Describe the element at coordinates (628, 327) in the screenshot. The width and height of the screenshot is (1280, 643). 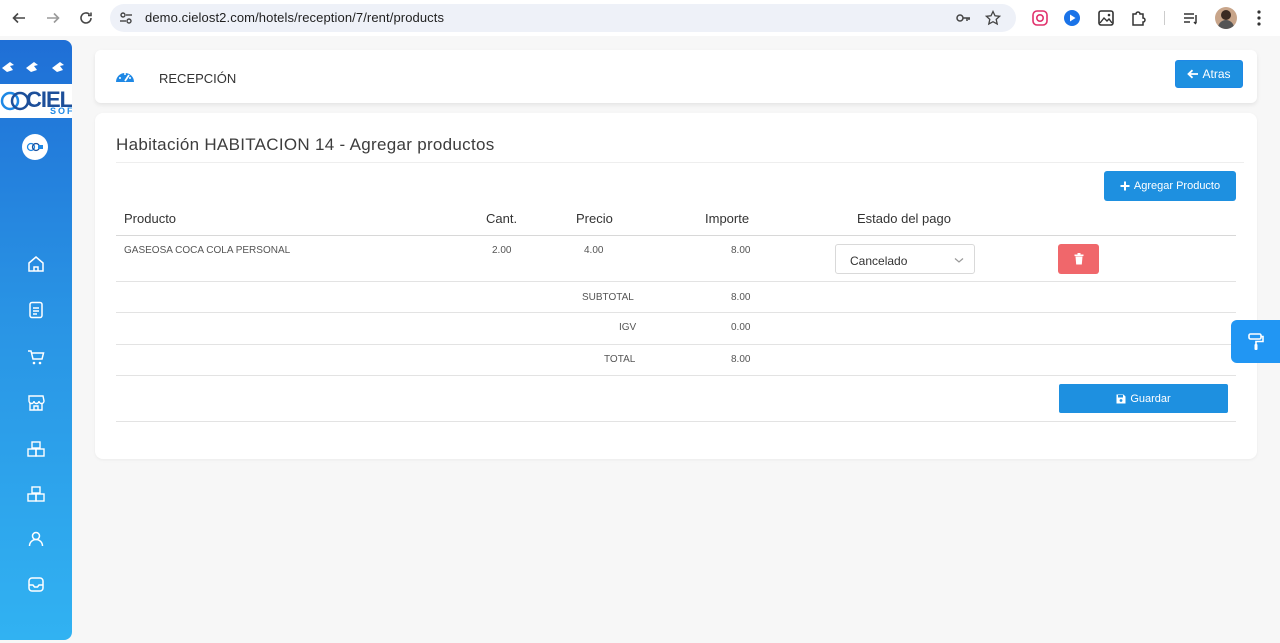
I see `igv-label: IGV` at that location.